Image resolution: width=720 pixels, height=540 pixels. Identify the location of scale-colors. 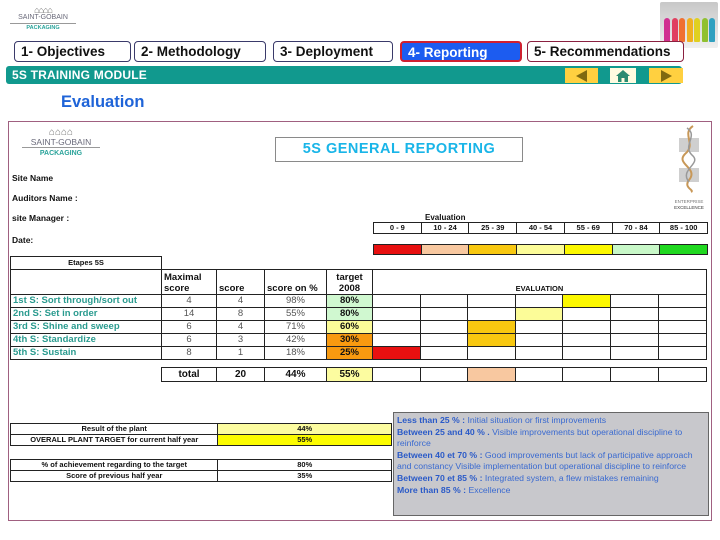
(540, 249).